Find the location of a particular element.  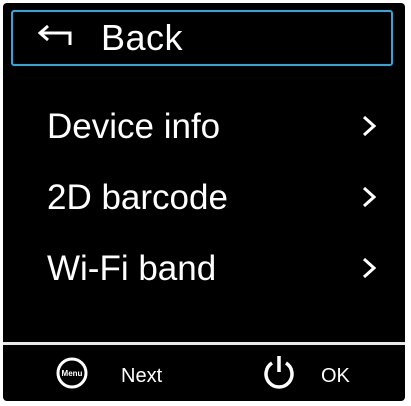

menu-item-device-info: Device info is located at coordinates (204, 126).